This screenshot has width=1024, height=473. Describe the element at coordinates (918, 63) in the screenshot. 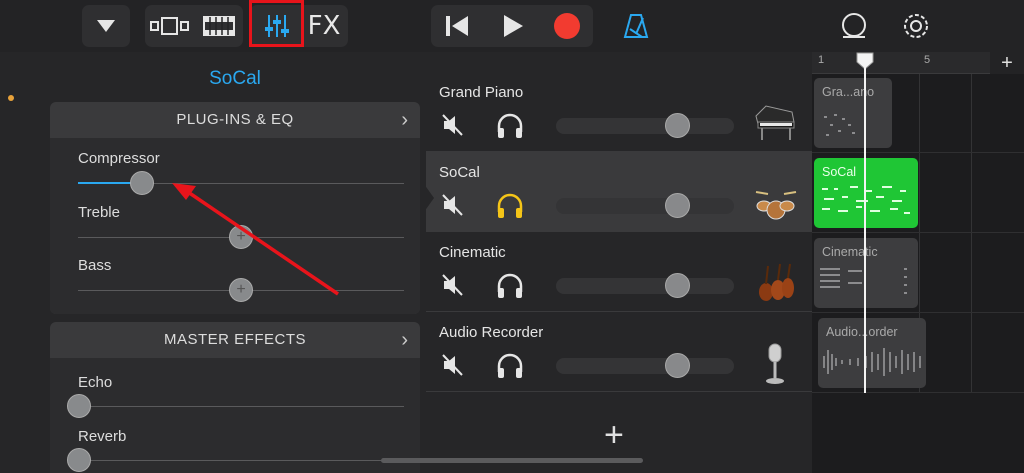

I see `ruler: 1 5 +` at that location.